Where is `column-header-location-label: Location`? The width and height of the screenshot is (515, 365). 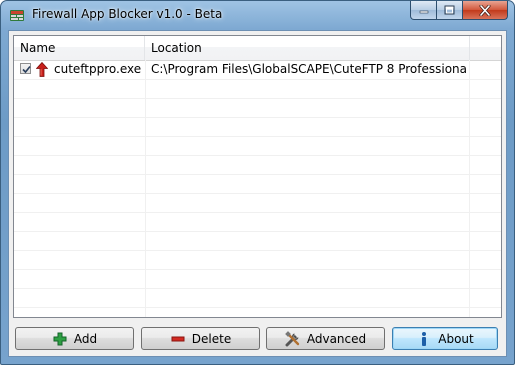 column-header-location-label: Location is located at coordinates (176, 48).